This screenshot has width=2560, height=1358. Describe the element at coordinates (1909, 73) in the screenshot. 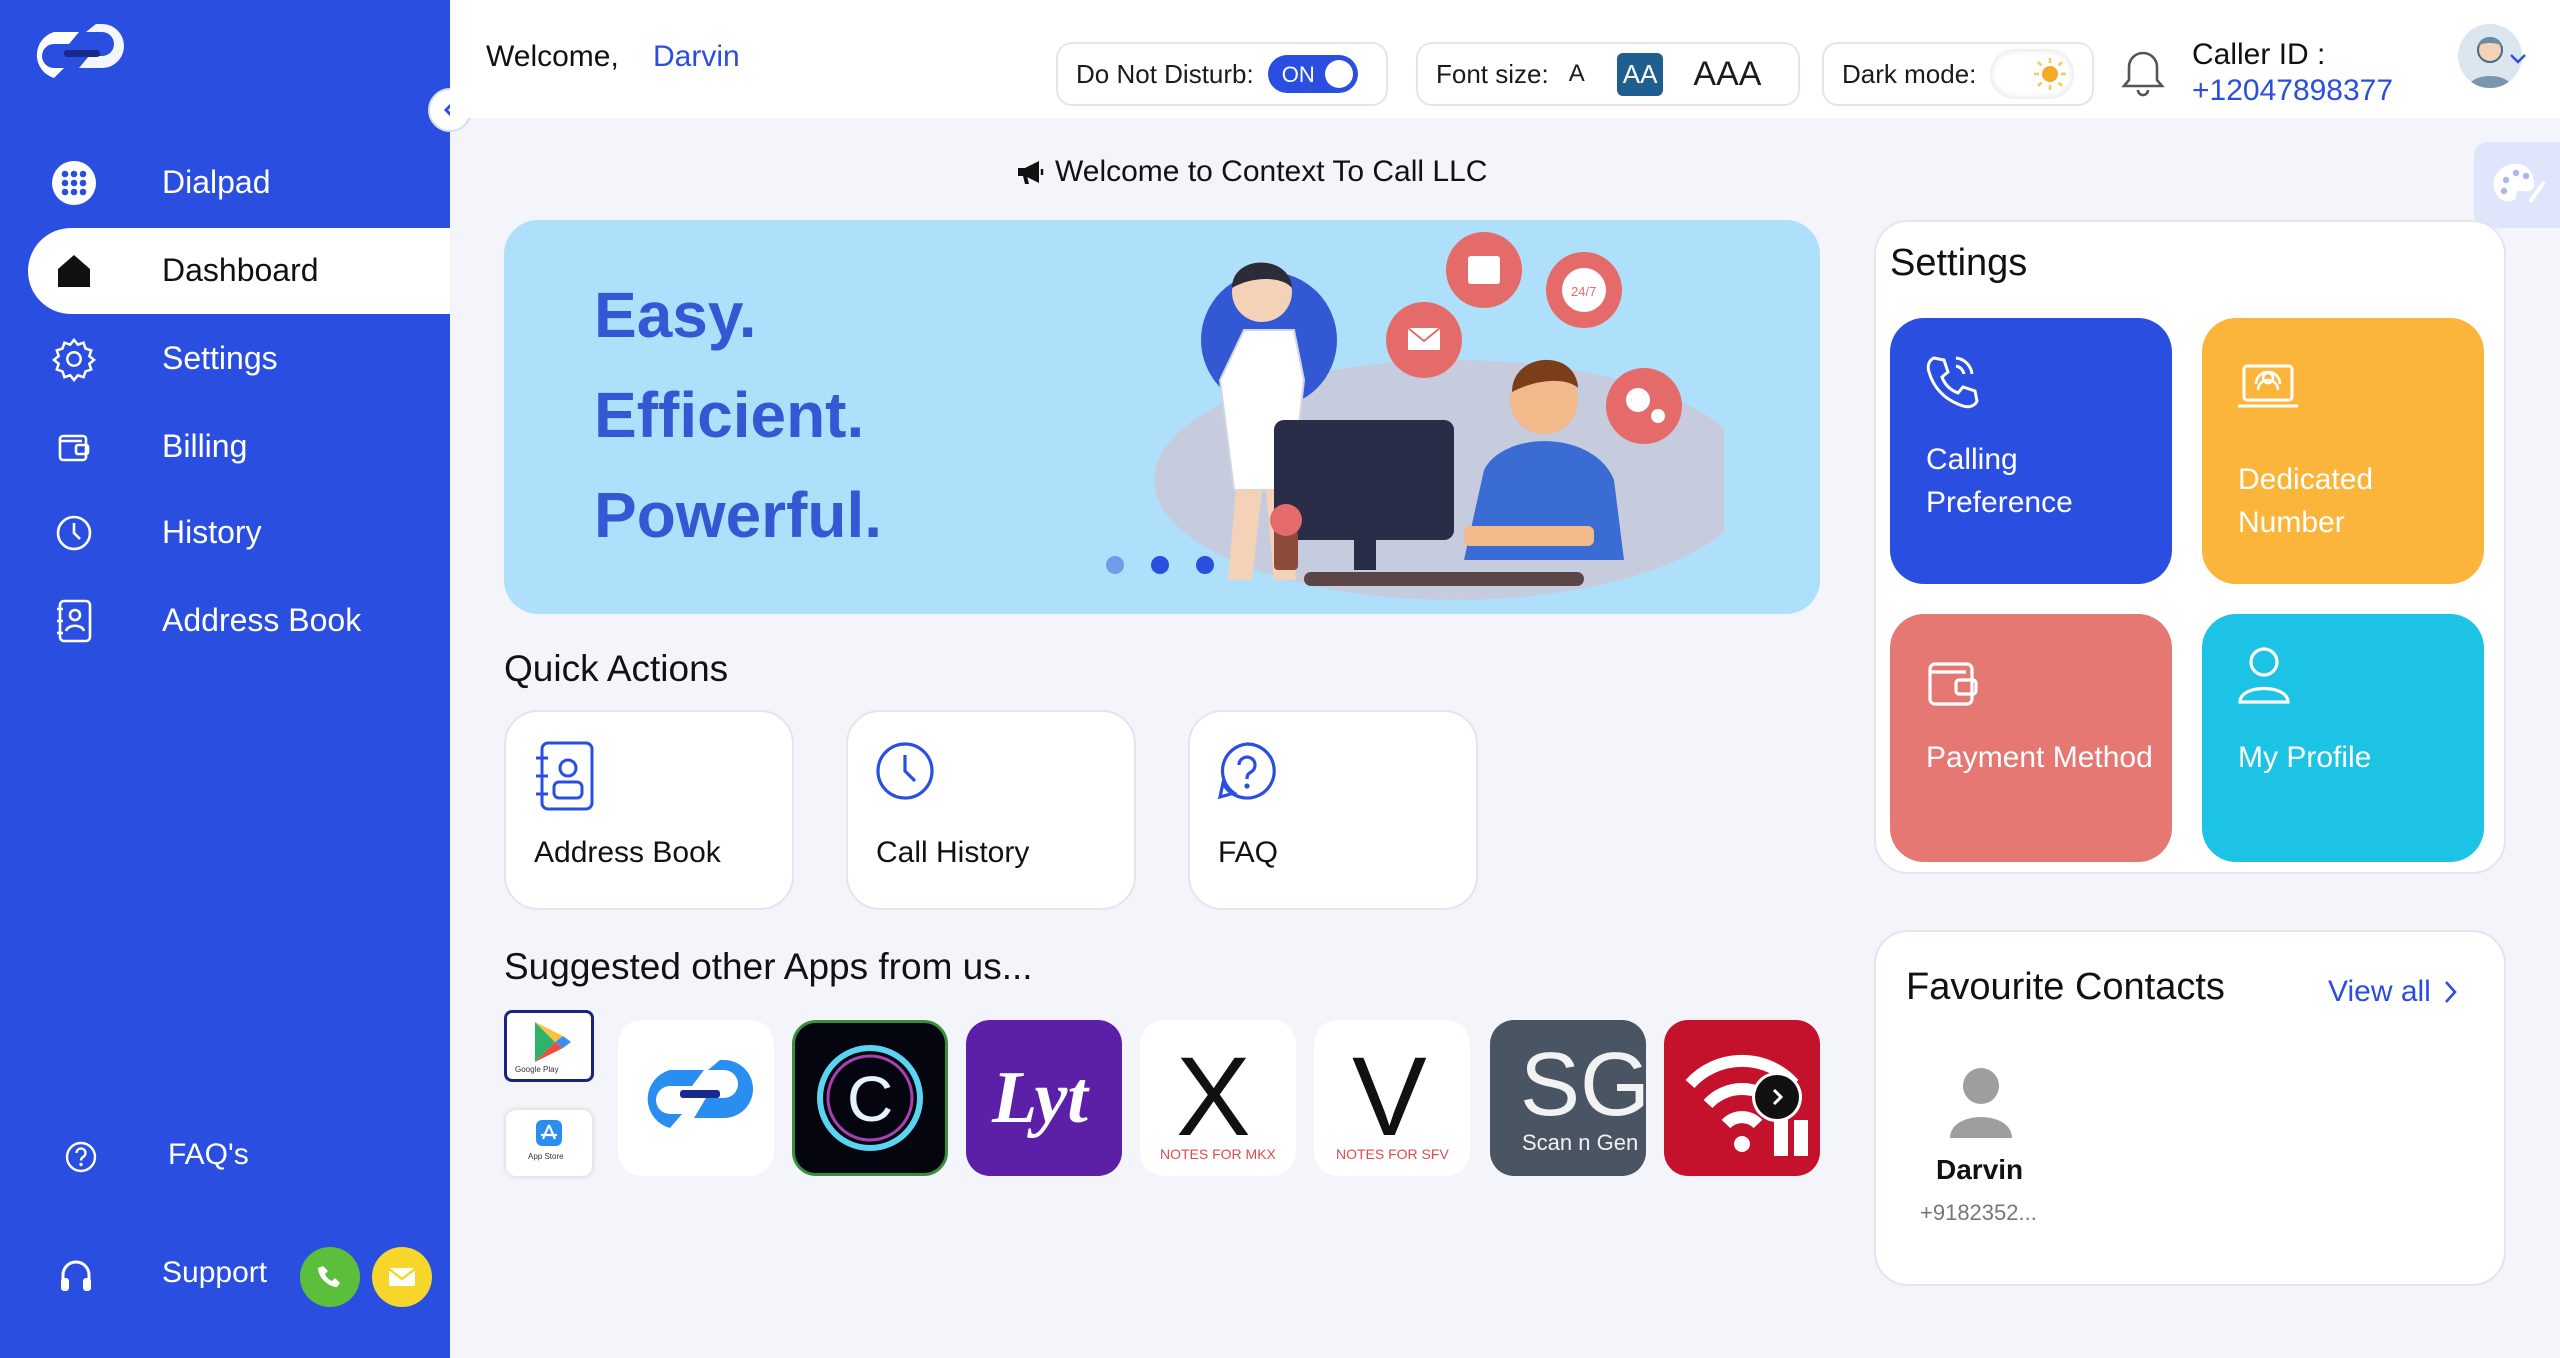

I see `dark-mode-label: Dark mode:` at that location.